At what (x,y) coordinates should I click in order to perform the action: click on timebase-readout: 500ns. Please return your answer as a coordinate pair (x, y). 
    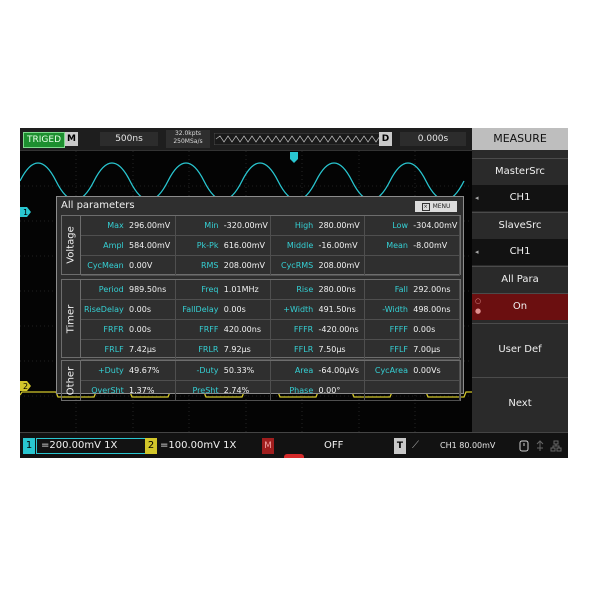
    Looking at the image, I should click on (129, 139).